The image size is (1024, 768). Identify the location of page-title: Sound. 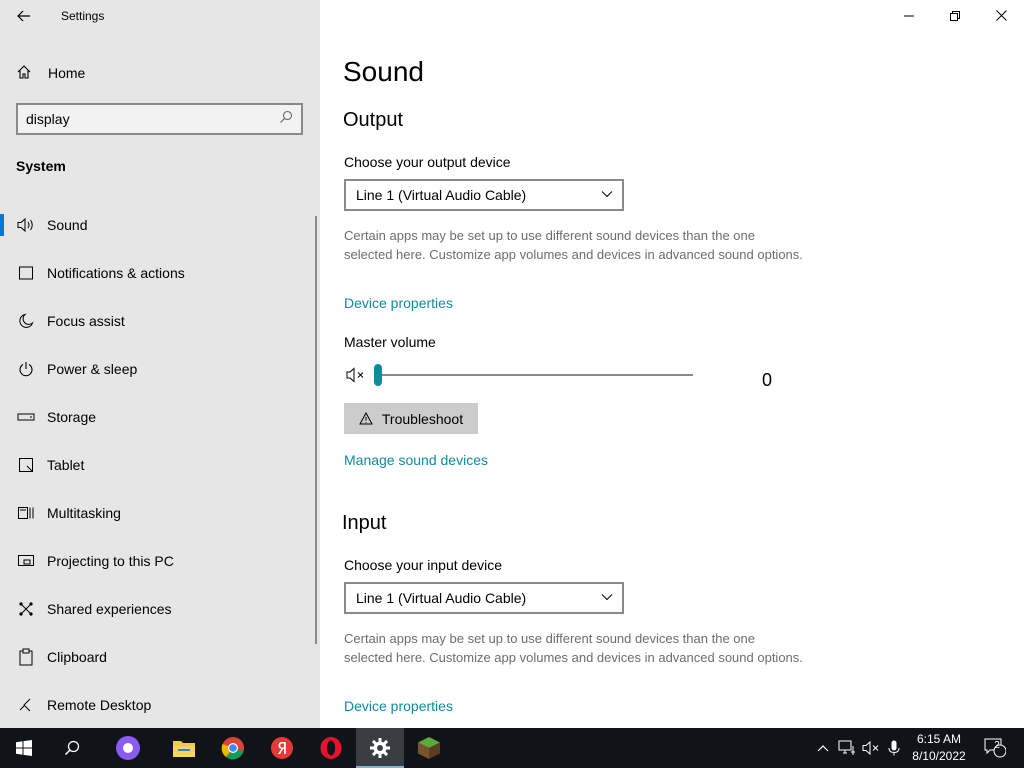
(383, 71).